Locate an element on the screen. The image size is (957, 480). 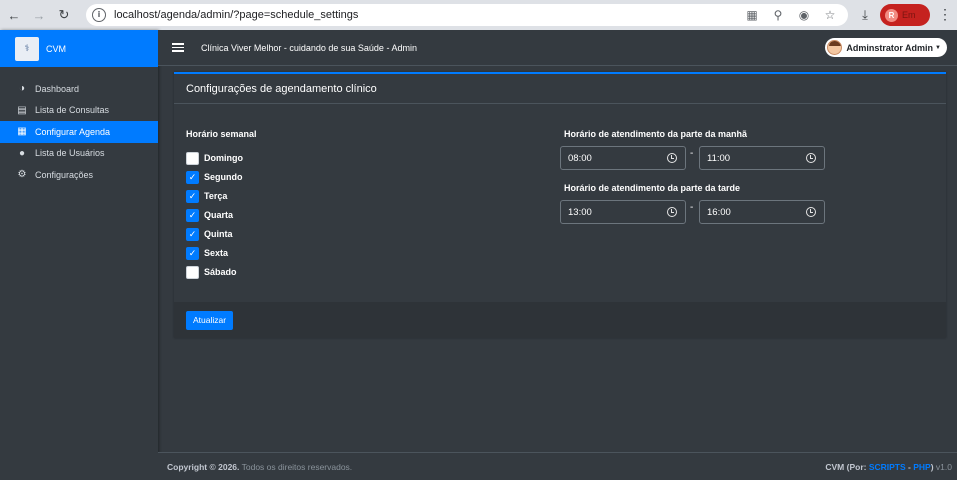
back-icon: ← is located at coordinates (14, 15).